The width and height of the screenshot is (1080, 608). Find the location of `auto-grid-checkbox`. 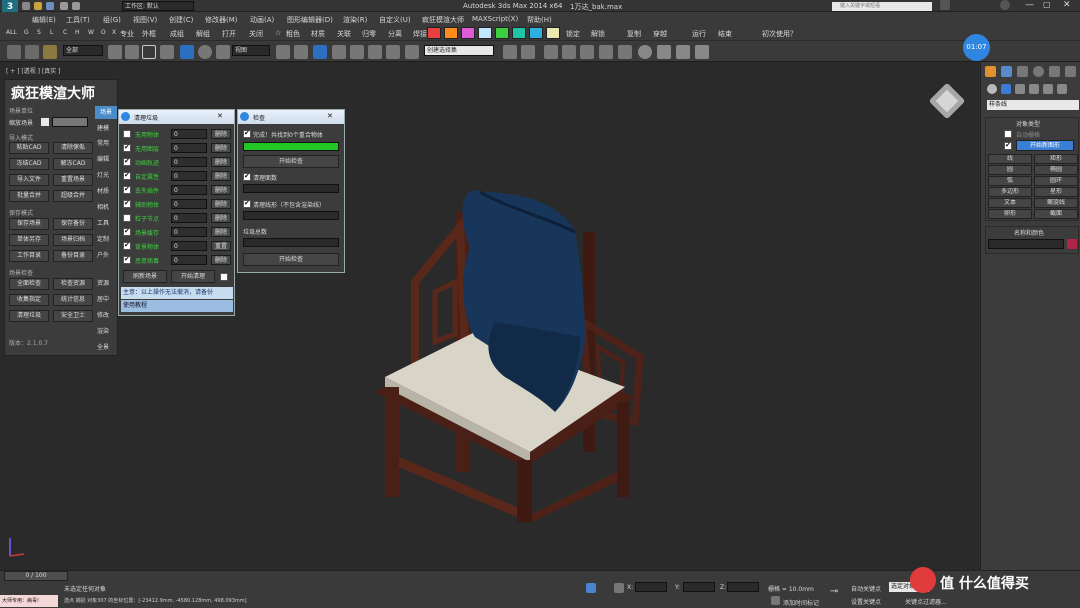

auto-grid-checkbox is located at coordinates (1008, 134).